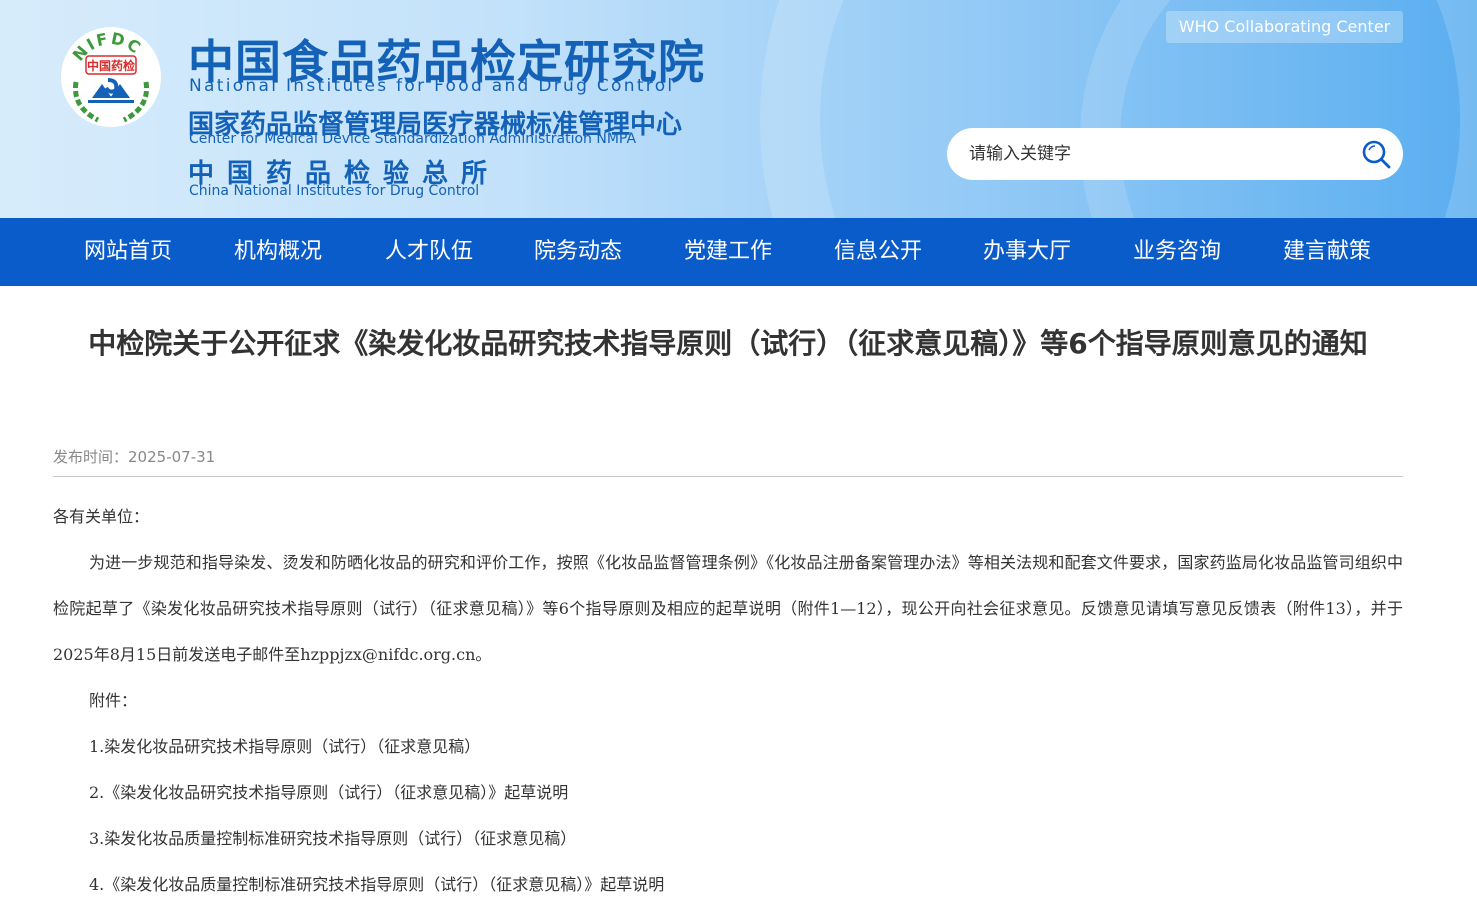 The height and width of the screenshot is (918, 1477). Describe the element at coordinates (128, 252) in the screenshot. I see `nav-item-home: 网站首页` at that location.